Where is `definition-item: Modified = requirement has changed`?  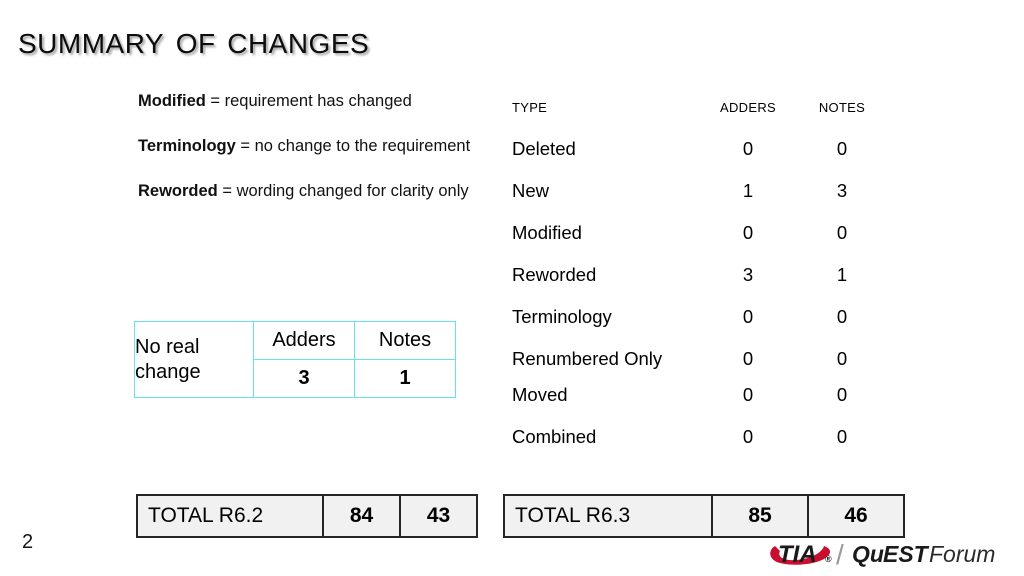
definition-item: Modified = requirement has changed is located at coordinates (308, 101).